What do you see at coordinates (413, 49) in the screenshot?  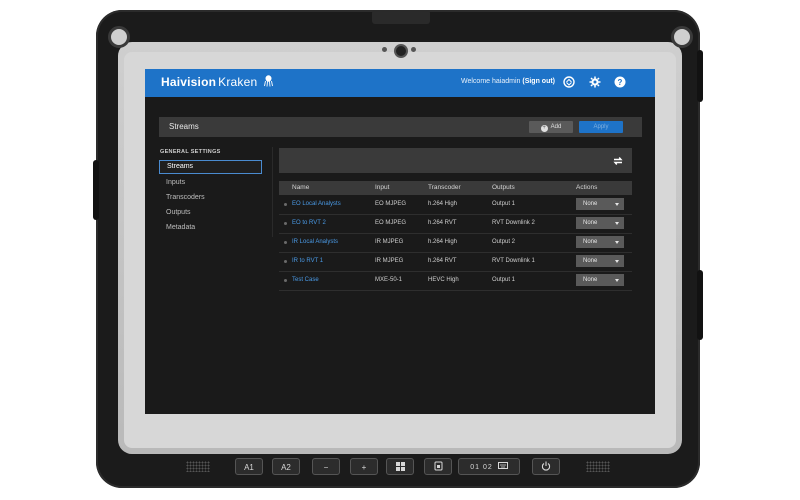 I see `sensor-right` at bounding box center [413, 49].